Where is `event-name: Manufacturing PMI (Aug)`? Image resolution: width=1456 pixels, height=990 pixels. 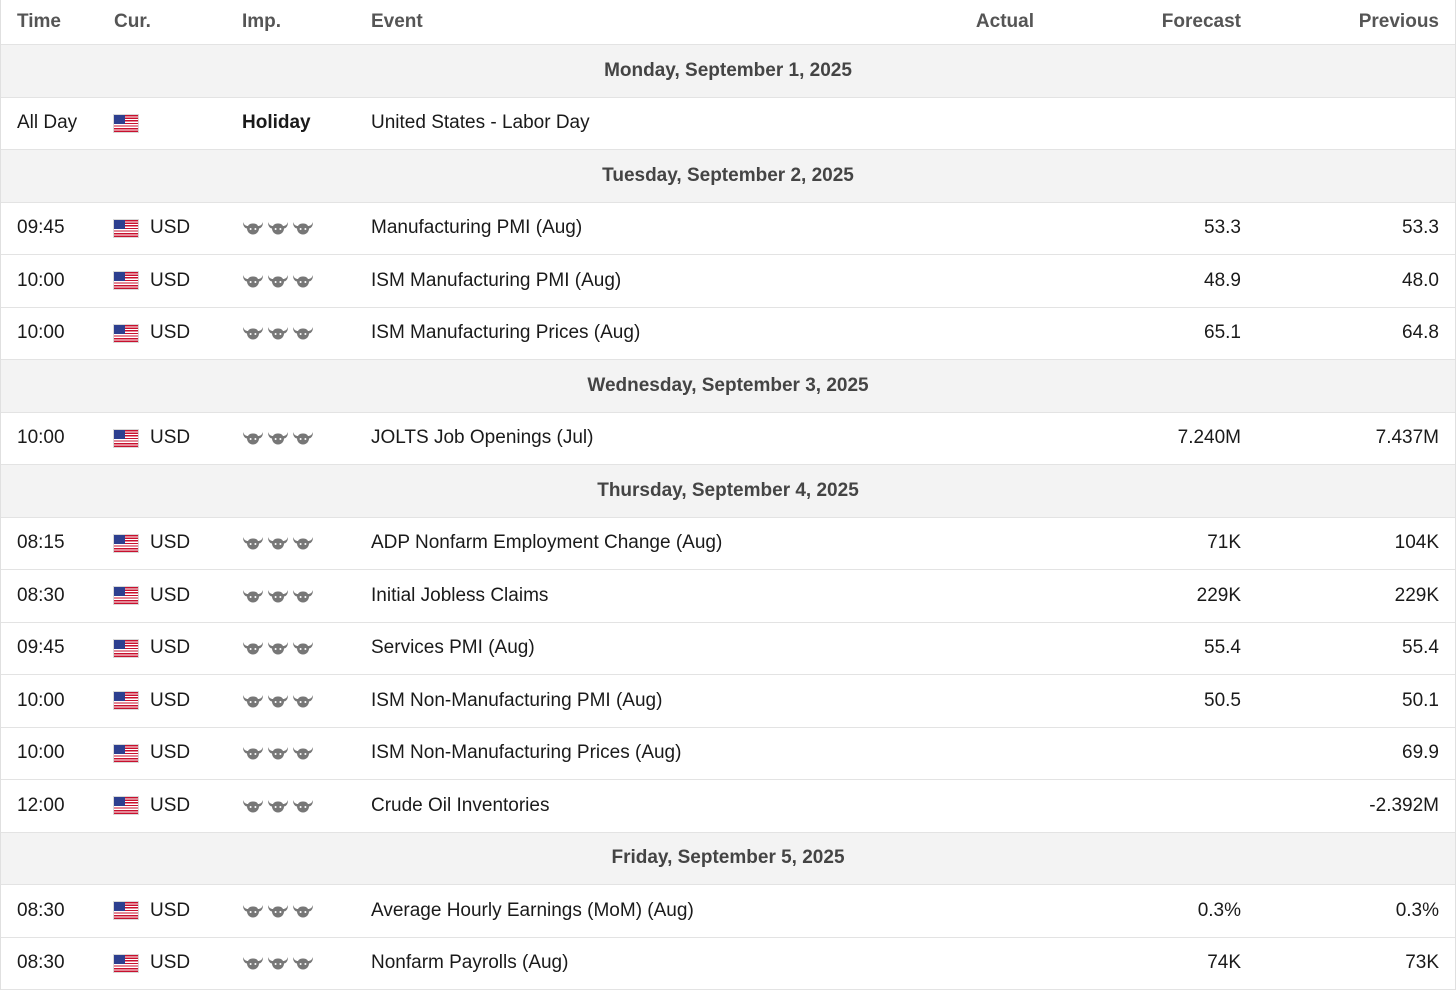
event-name: Manufacturing PMI (Aug) is located at coordinates (476, 229).